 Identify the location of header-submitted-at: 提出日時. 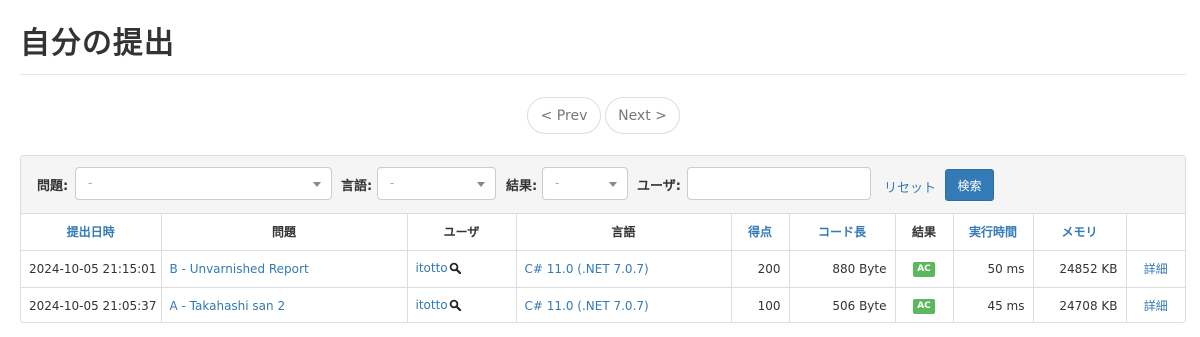
(91, 232).